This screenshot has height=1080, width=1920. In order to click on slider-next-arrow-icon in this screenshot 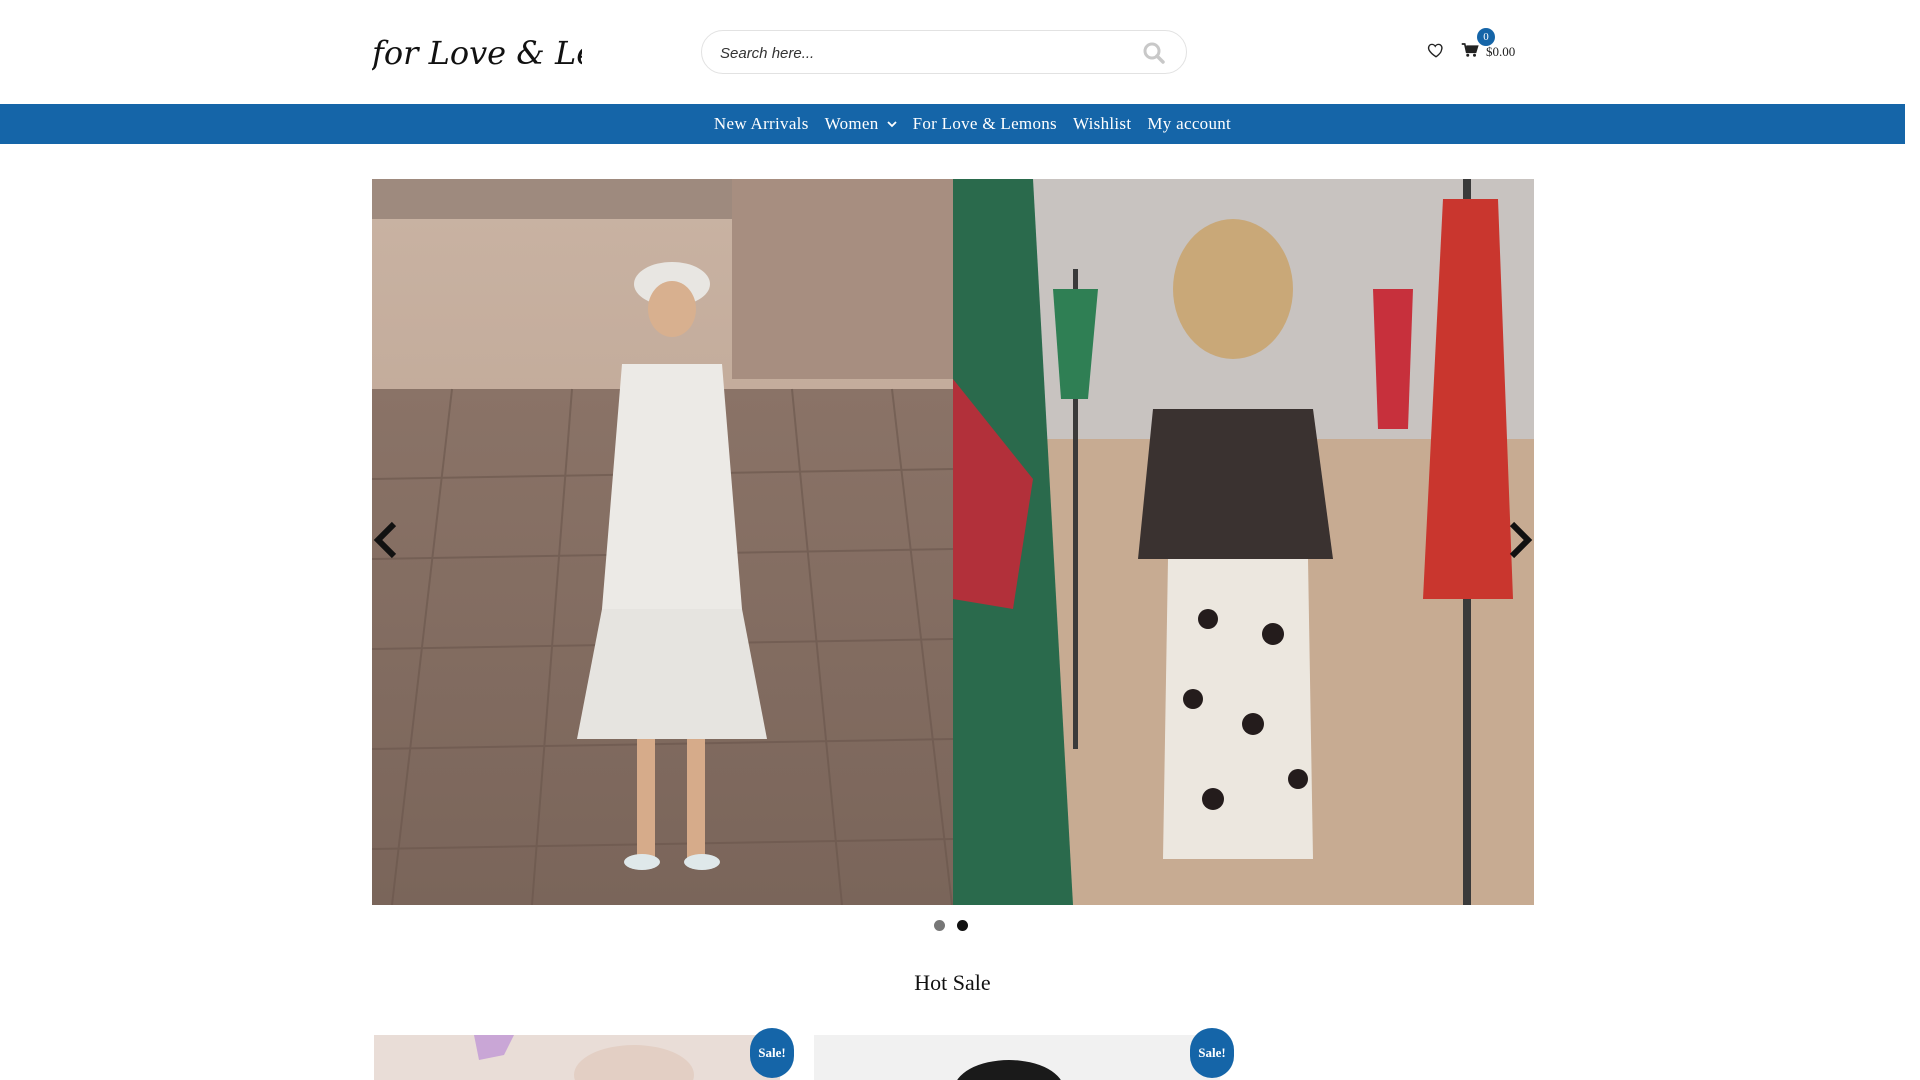, I will do `click(1520, 540)`.